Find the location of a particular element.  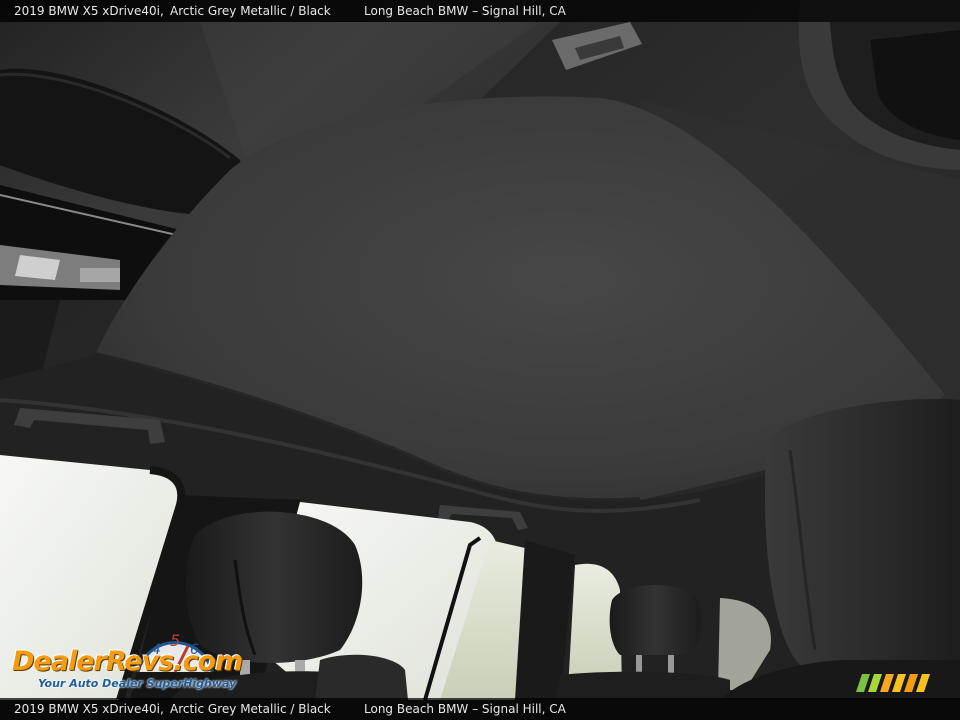

dealer-logo-icon is located at coordinates (893, 683).